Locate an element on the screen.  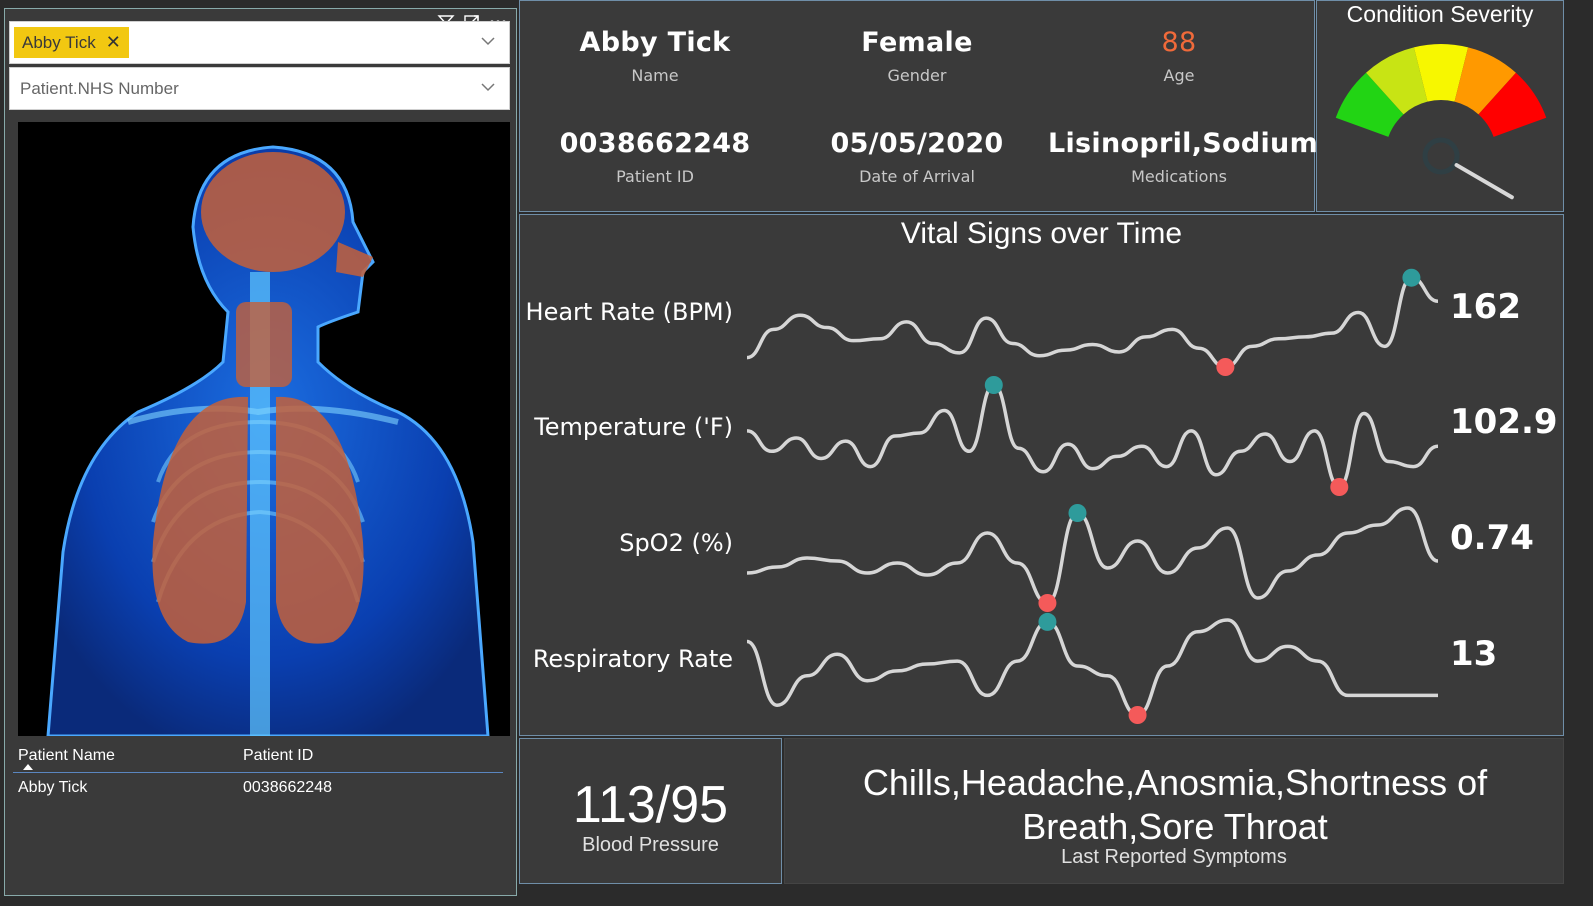
kpi-patient-id-label: Patient ID is located at coordinates (655, 176).